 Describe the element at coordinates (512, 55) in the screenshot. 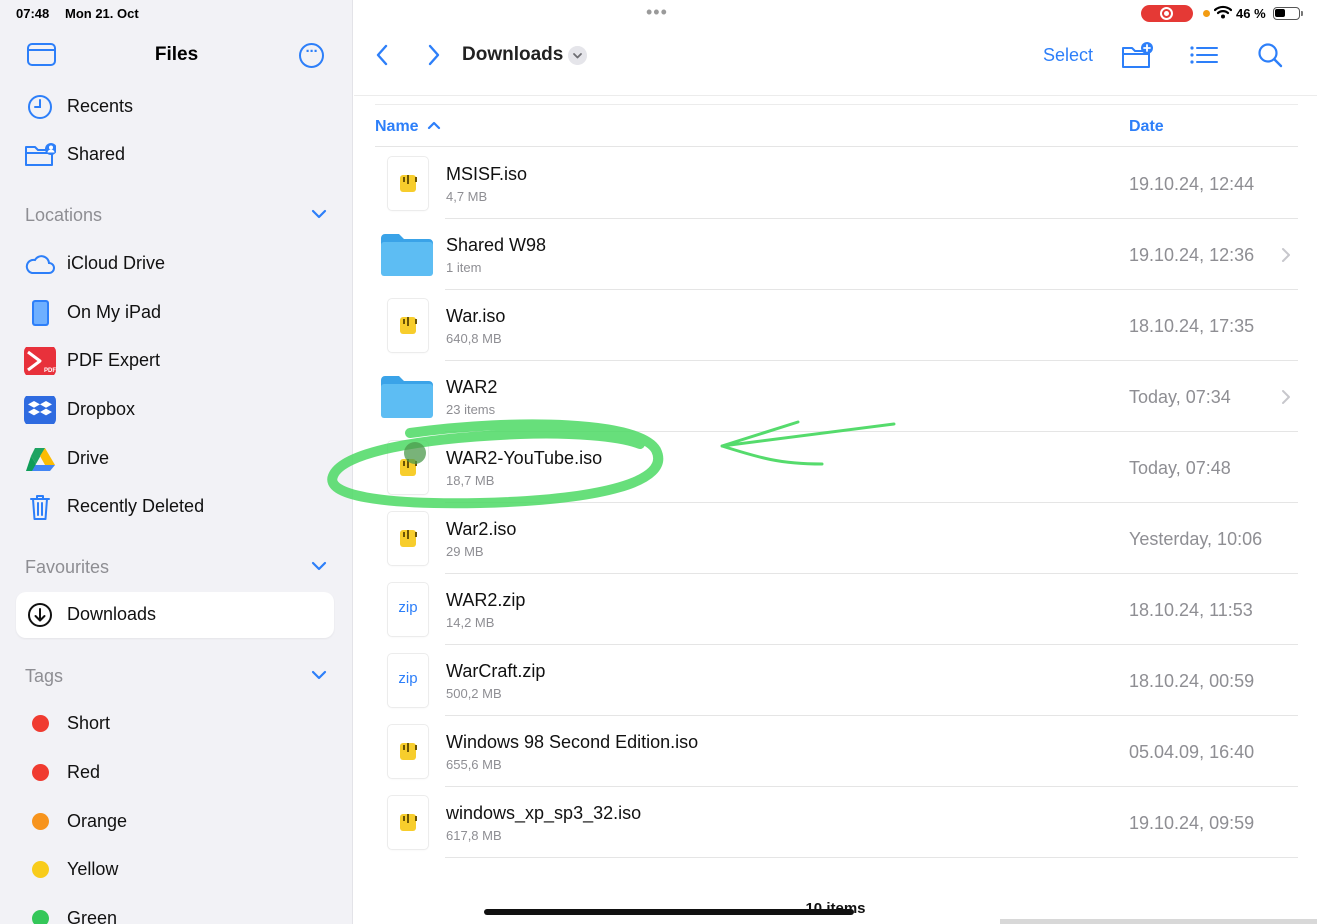

I see `folder-title: Downloads` at that location.